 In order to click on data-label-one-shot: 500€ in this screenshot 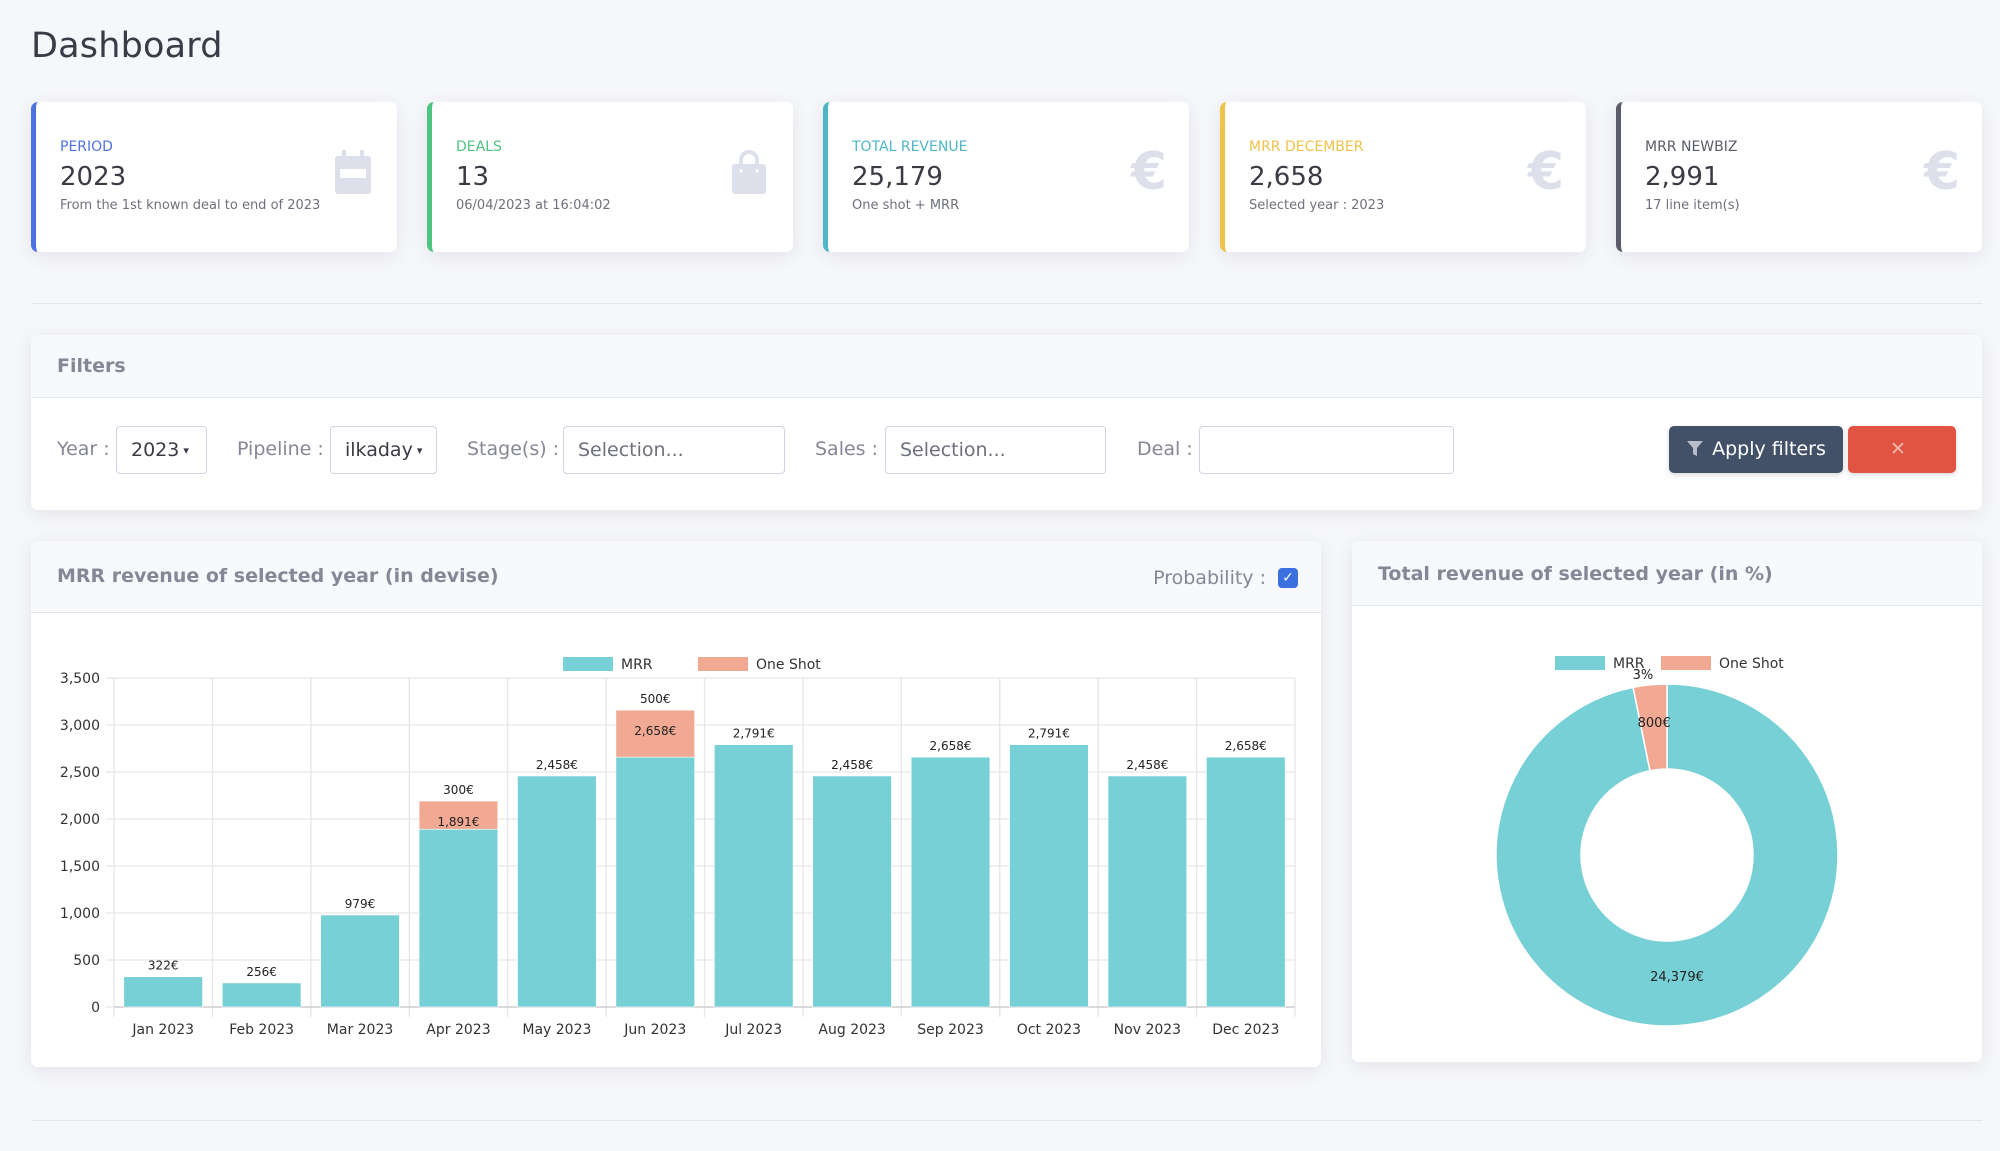, I will do `click(655, 699)`.